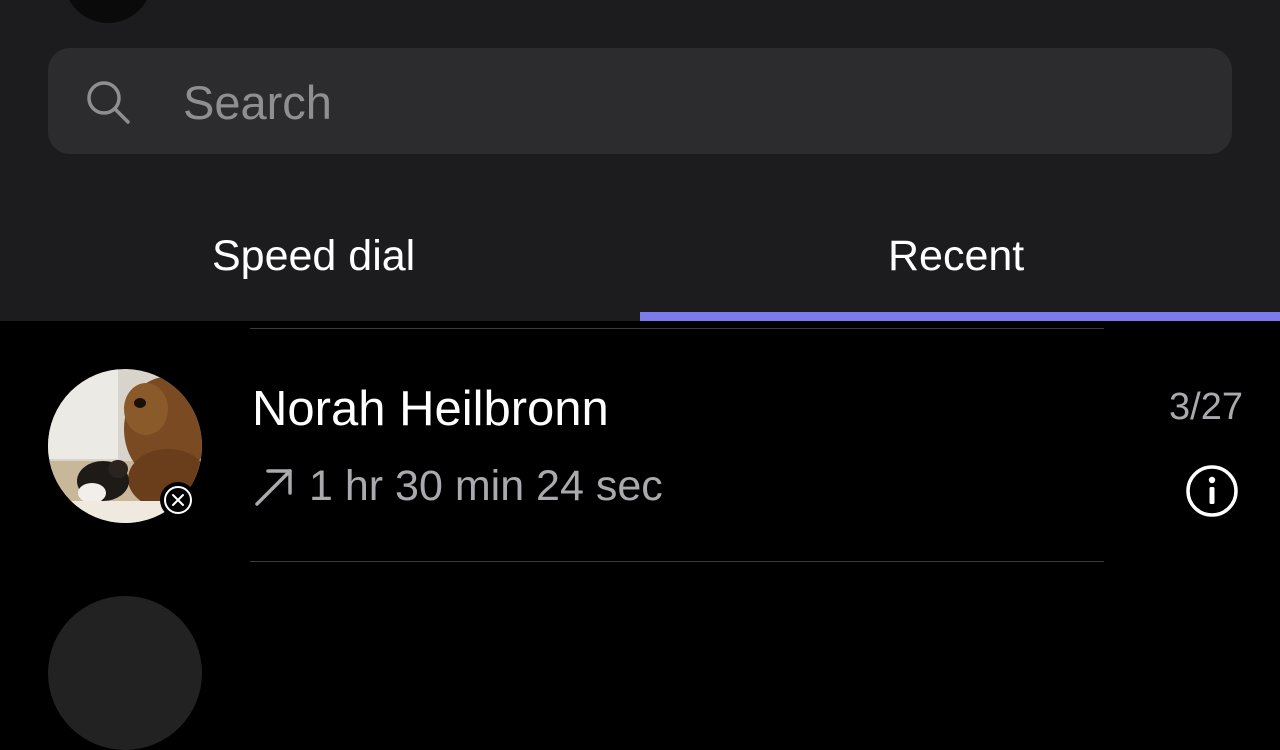  Describe the element at coordinates (108, 11) in the screenshot. I see `profile-avatar` at that location.